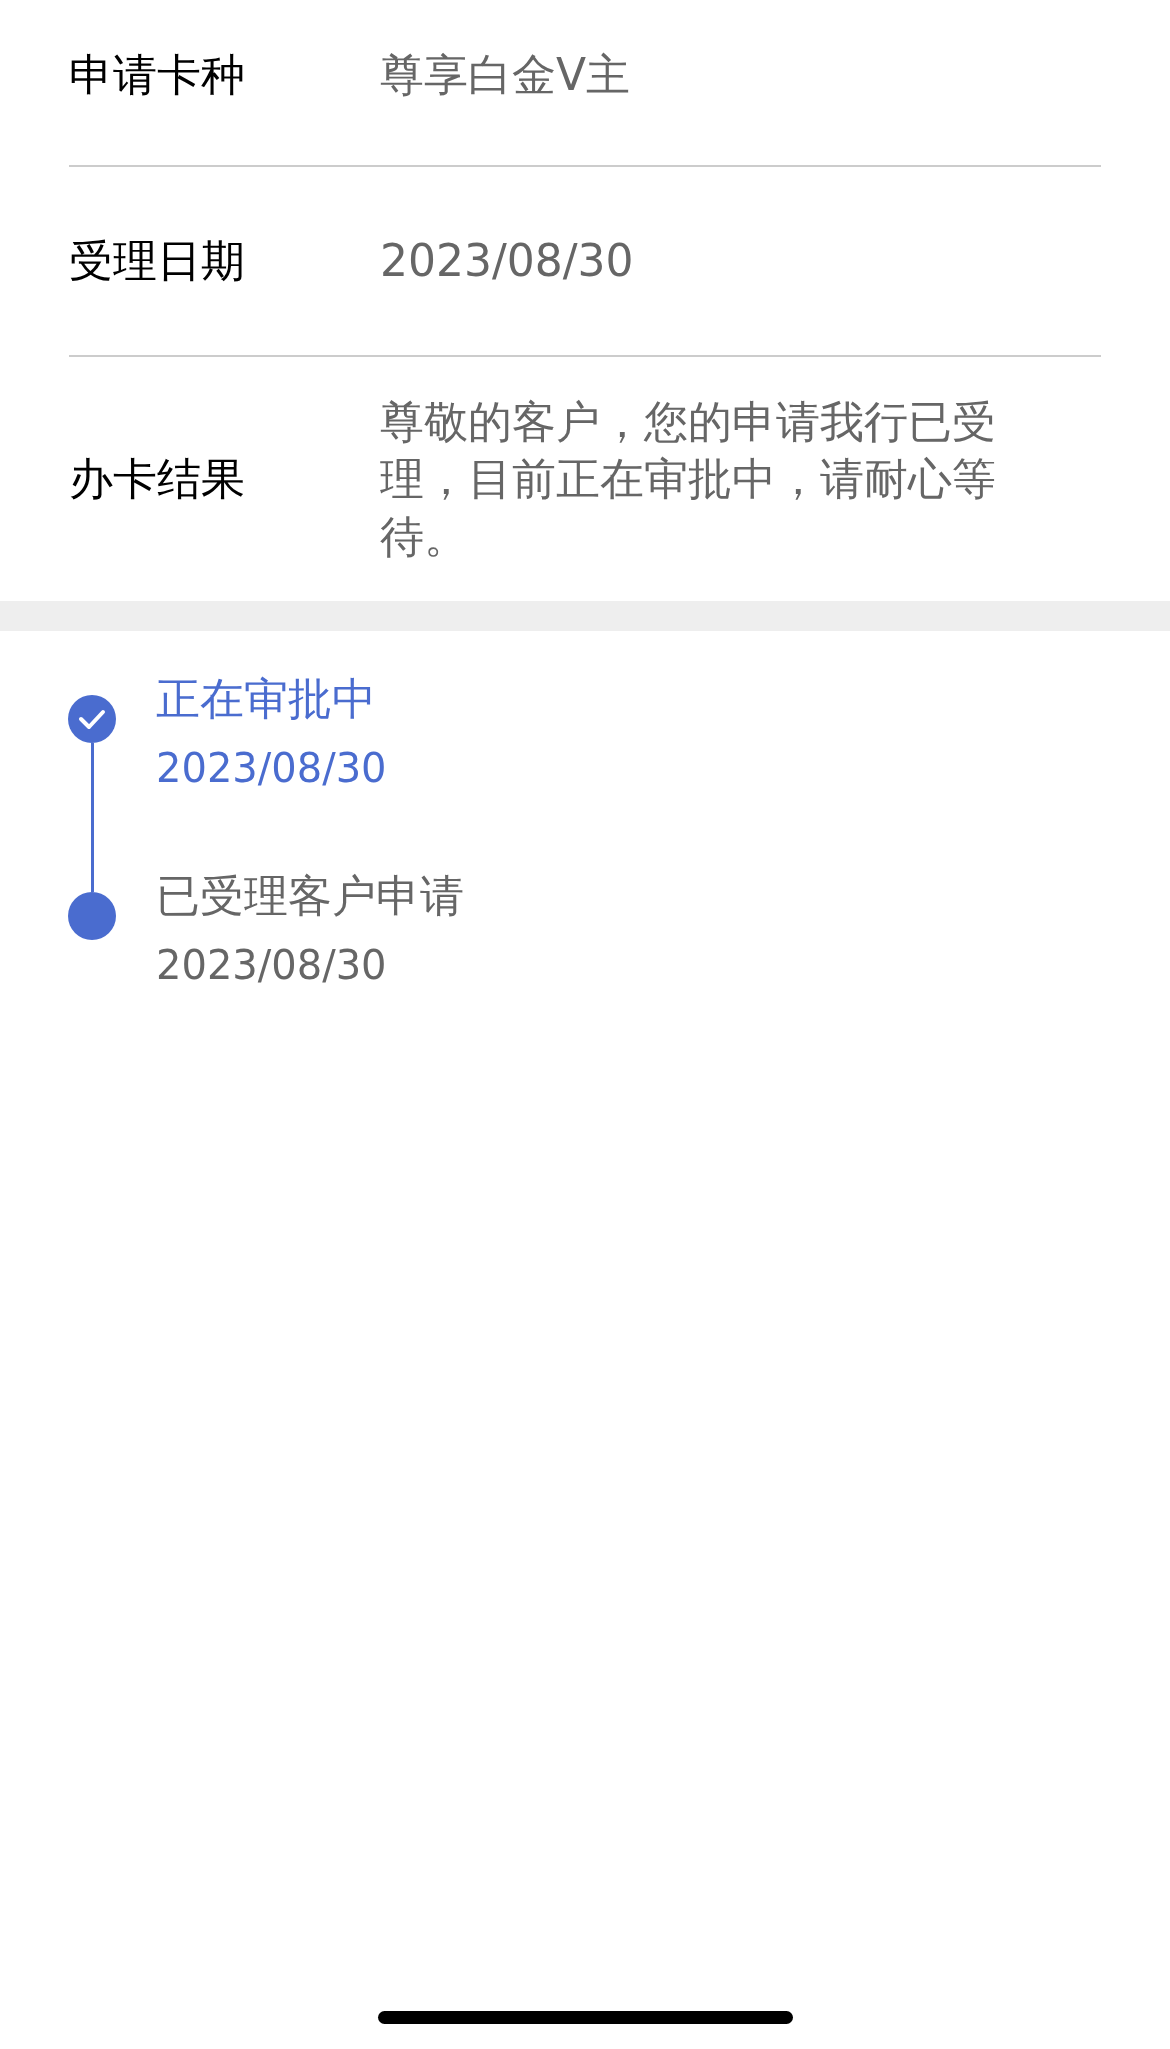 This screenshot has height=2049, width=1170. I want to click on field-label: 受理日期, so click(157, 261).